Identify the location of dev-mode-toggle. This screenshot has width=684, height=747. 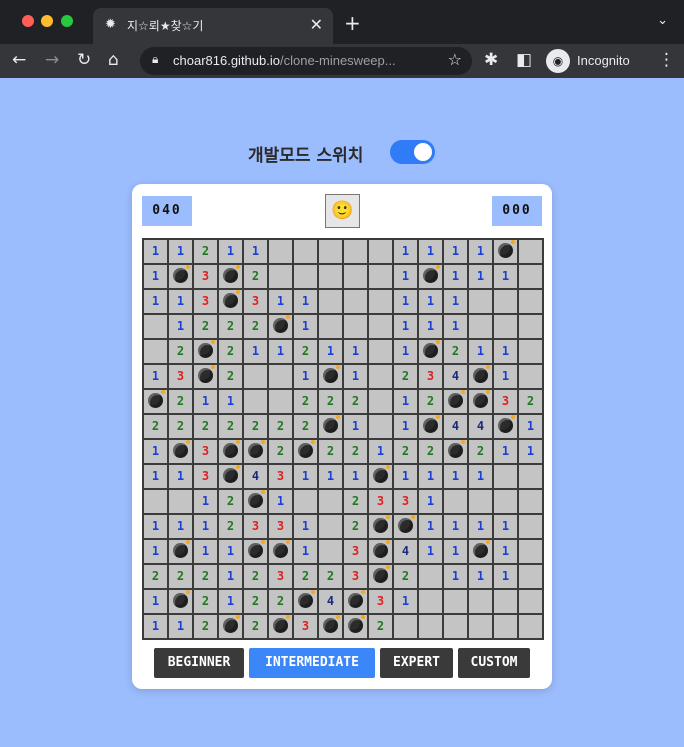
(412, 152).